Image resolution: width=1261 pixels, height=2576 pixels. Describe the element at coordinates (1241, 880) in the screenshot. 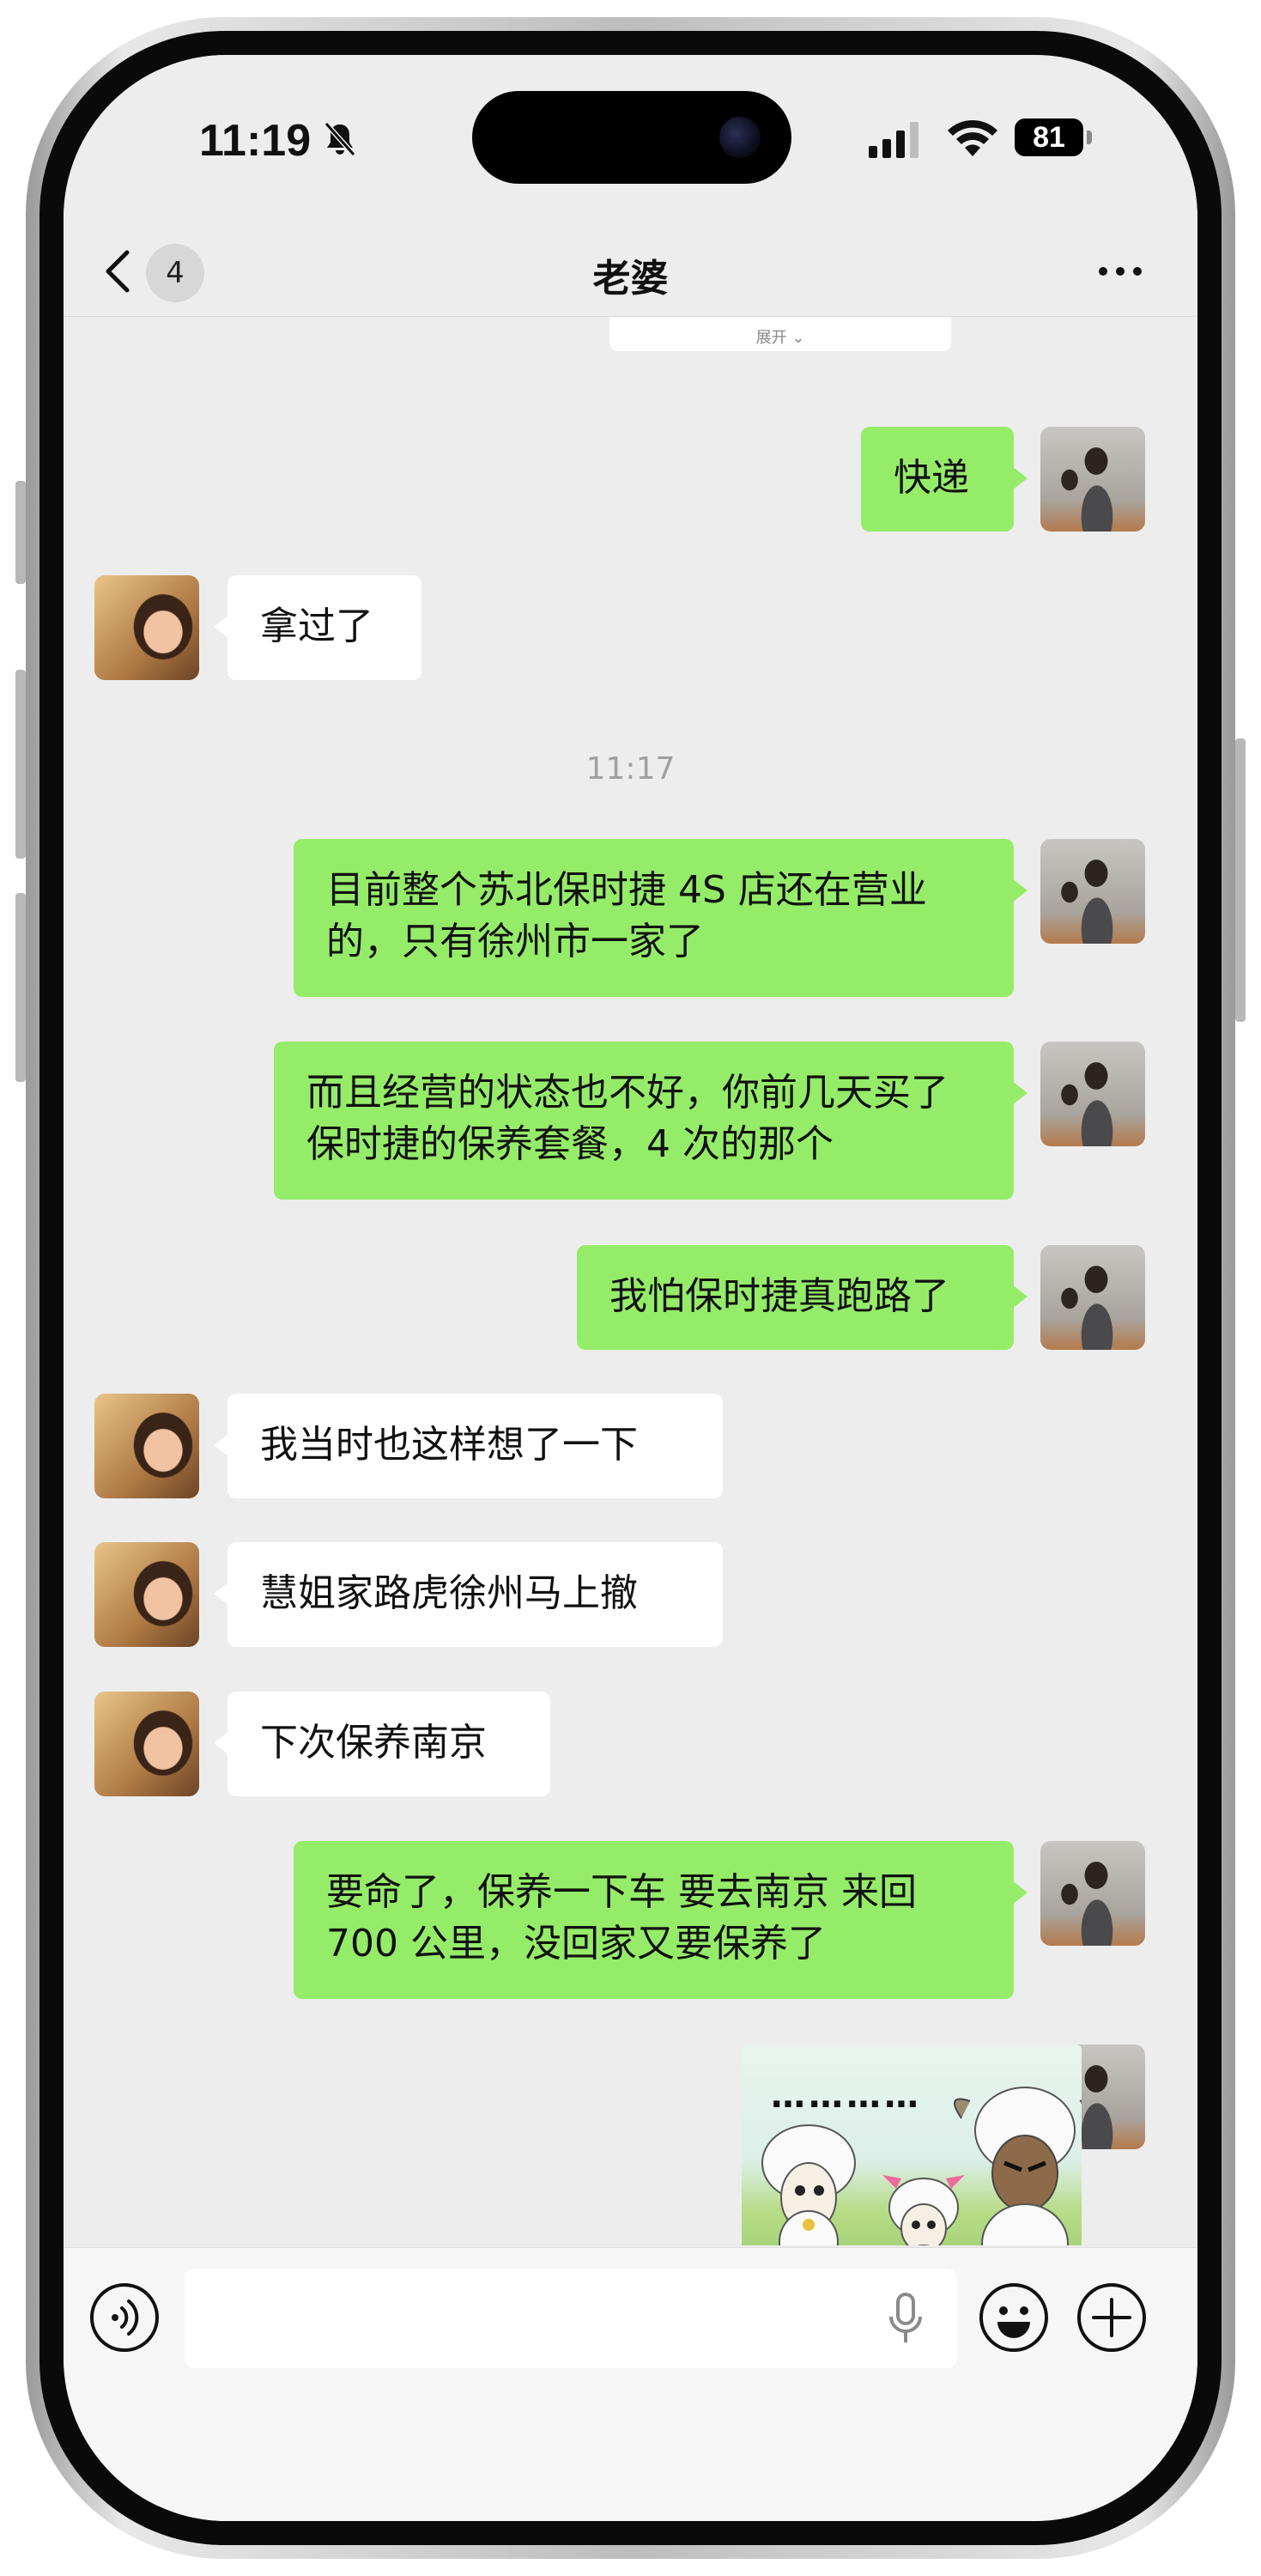

I see `power-button` at that location.